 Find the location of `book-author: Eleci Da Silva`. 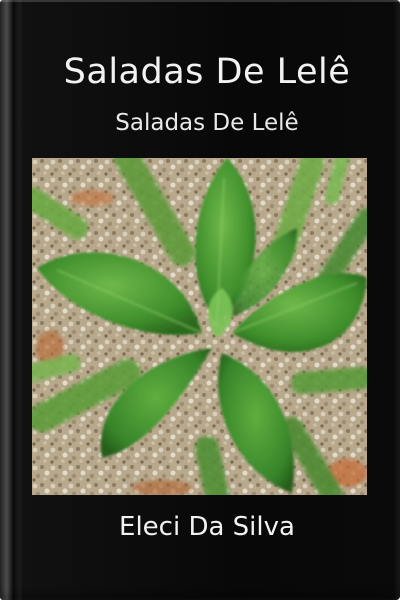

book-author: Eleci Da Silva is located at coordinates (207, 527).